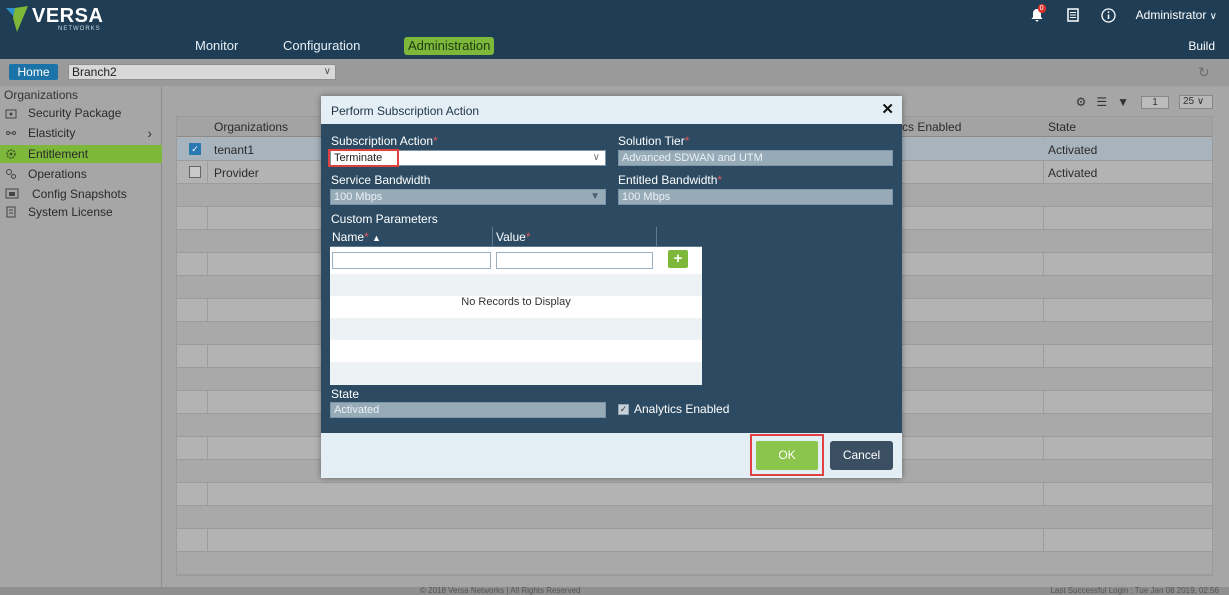  I want to click on page-size-value: 25, so click(1189, 101).